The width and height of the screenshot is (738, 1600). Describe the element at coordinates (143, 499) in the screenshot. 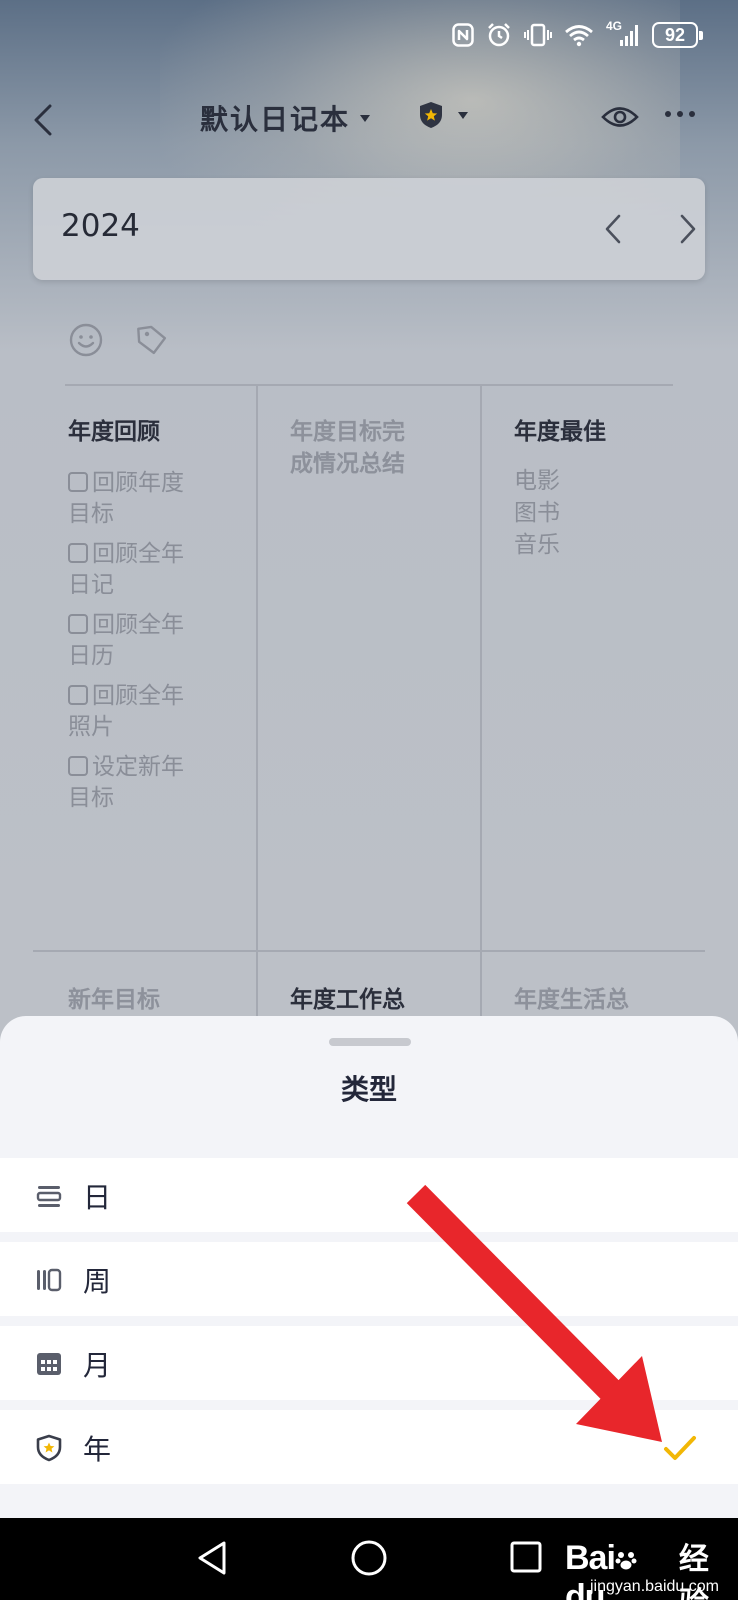

I see `checklist-item: 回顾年度 目标` at that location.